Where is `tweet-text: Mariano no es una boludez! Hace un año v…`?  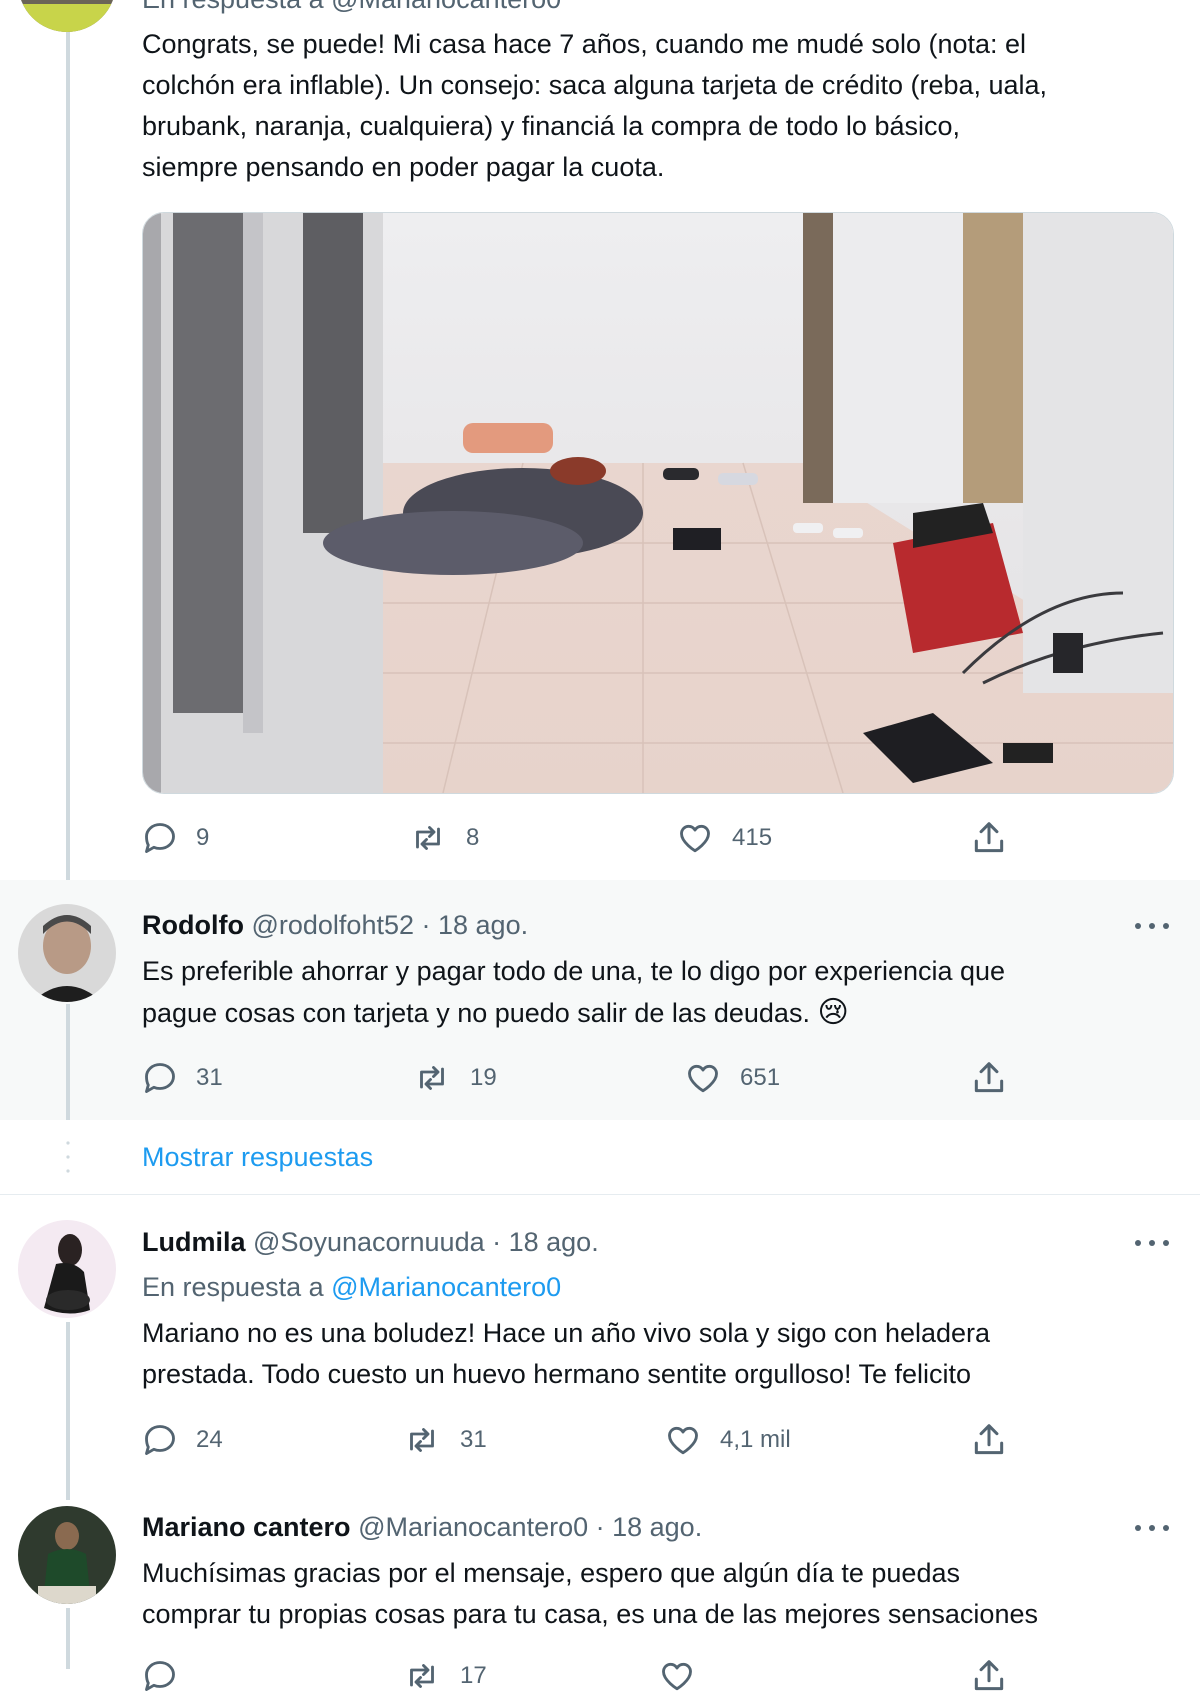 tweet-text: Mariano no es una boludez! Hace un año v… is located at coordinates (566, 1354).